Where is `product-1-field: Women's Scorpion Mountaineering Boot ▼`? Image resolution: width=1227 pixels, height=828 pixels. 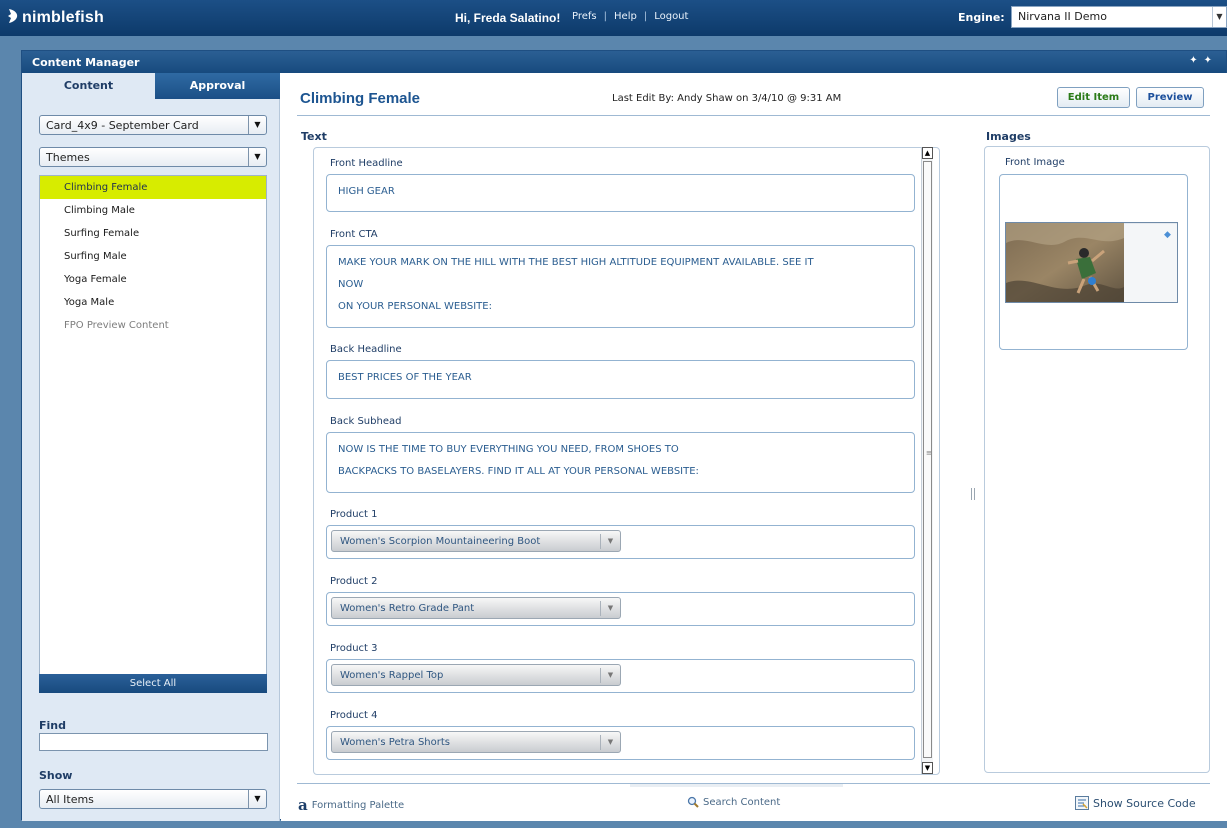 product-1-field: Women's Scorpion Mountaineering Boot ▼ is located at coordinates (620, 542).